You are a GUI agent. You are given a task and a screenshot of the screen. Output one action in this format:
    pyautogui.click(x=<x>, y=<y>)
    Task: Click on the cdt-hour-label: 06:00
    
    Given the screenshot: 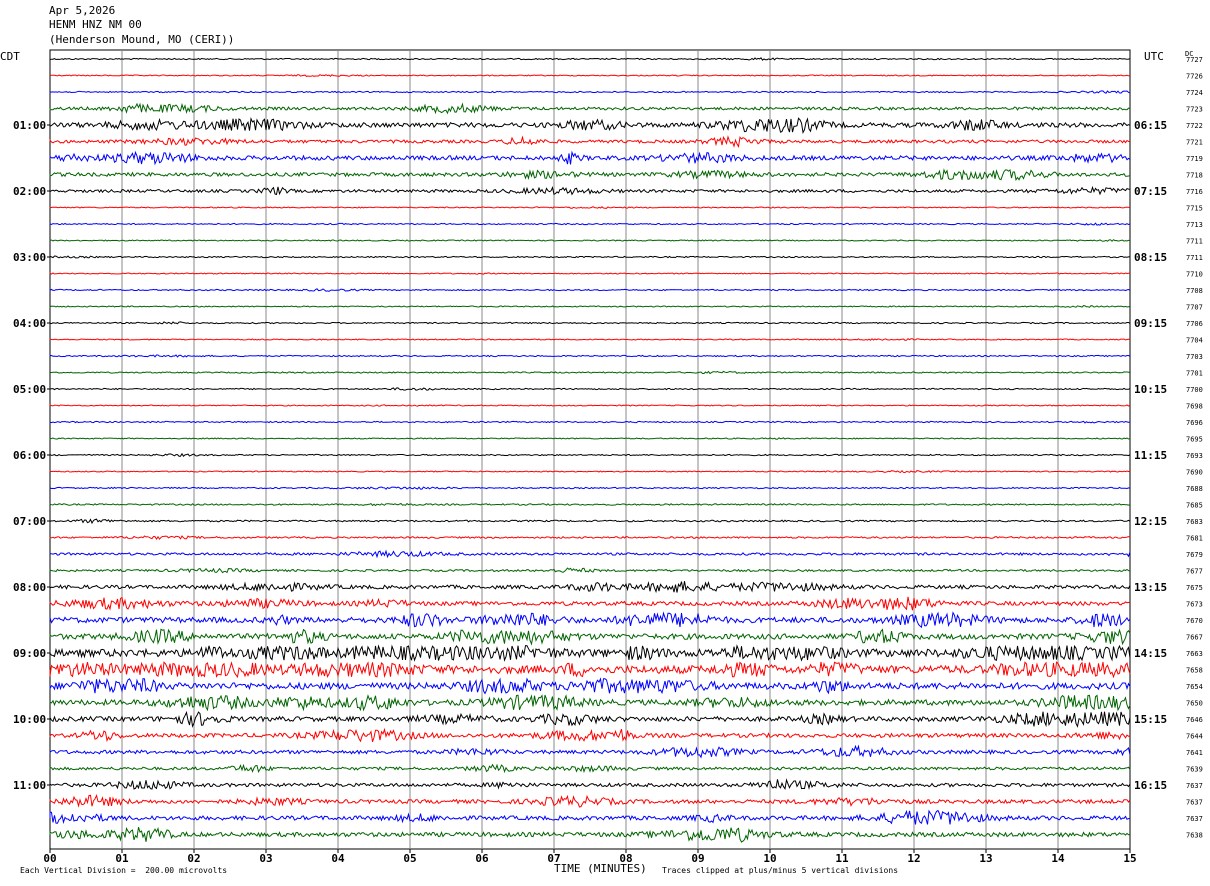 What is the action you would take?
    pyautogui.click(x=29, y=455)
    